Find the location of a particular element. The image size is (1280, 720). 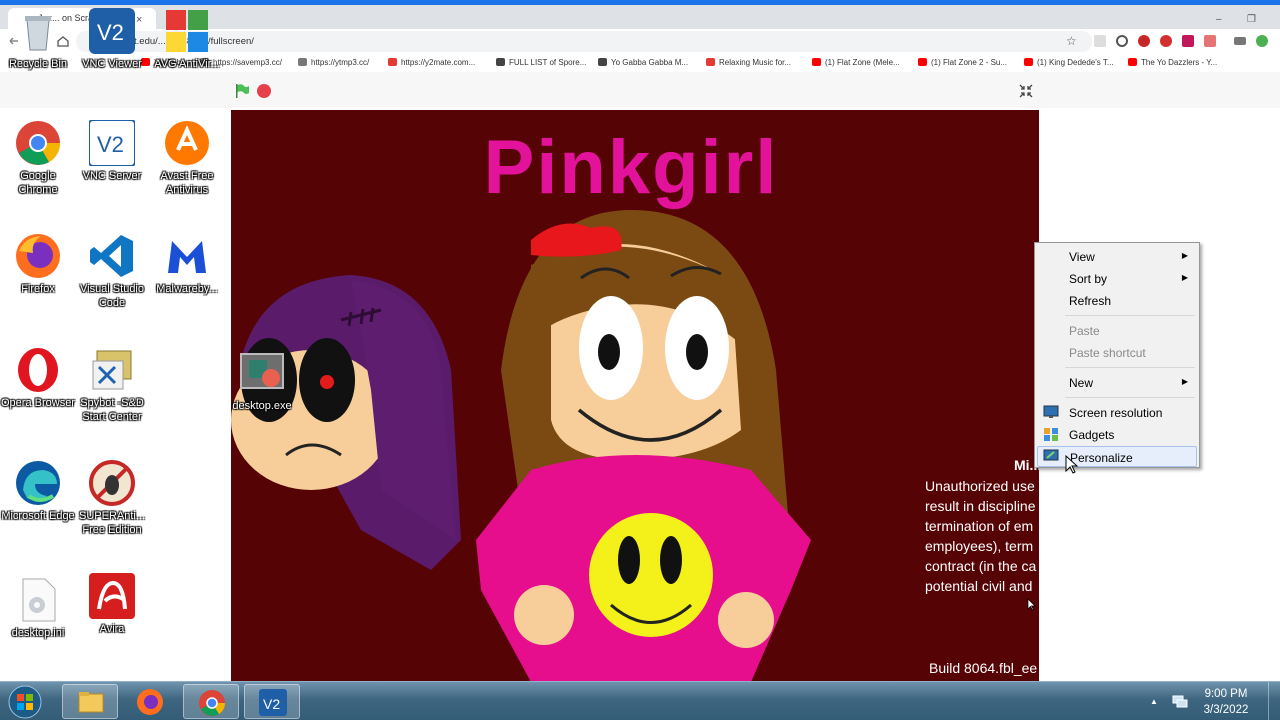

desktop-icon-label: Firefox is located at coordinates (38, 289).